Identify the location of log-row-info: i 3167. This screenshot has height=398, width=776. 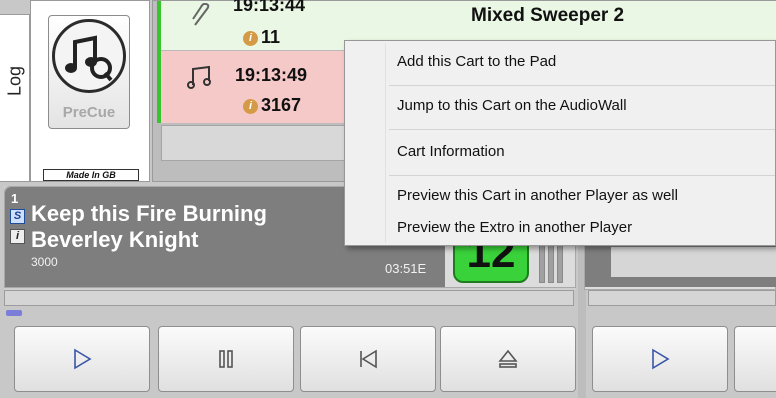
(272, 105).